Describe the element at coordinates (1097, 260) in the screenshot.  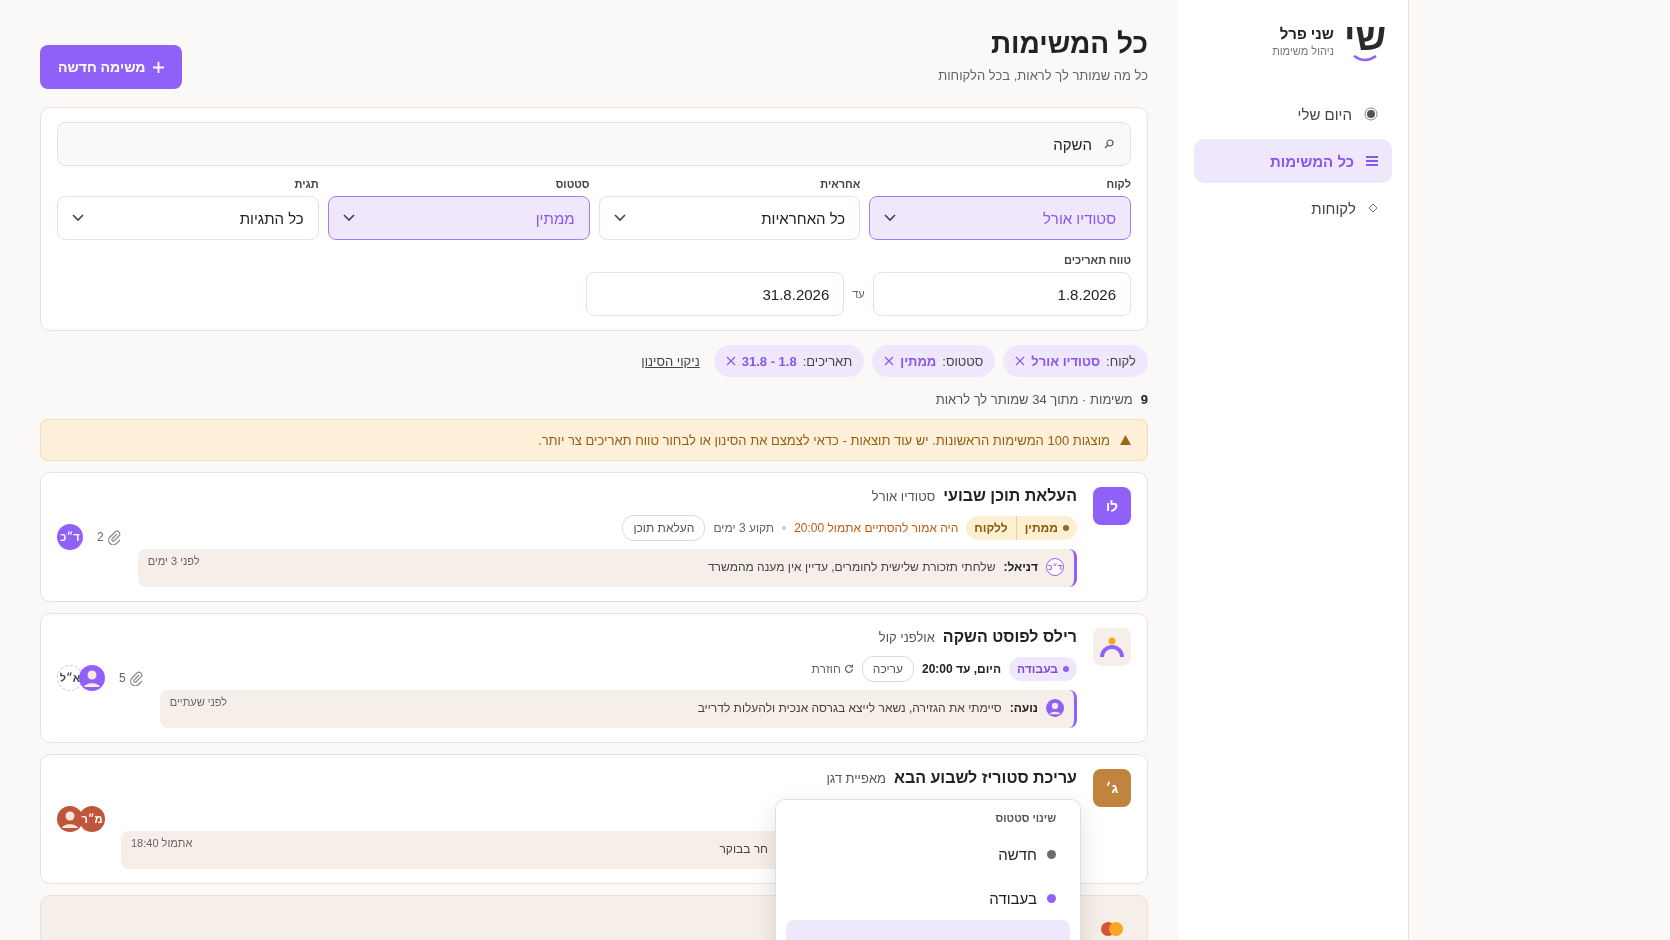
I see `filter-label: טווח תאריכים` at that location.